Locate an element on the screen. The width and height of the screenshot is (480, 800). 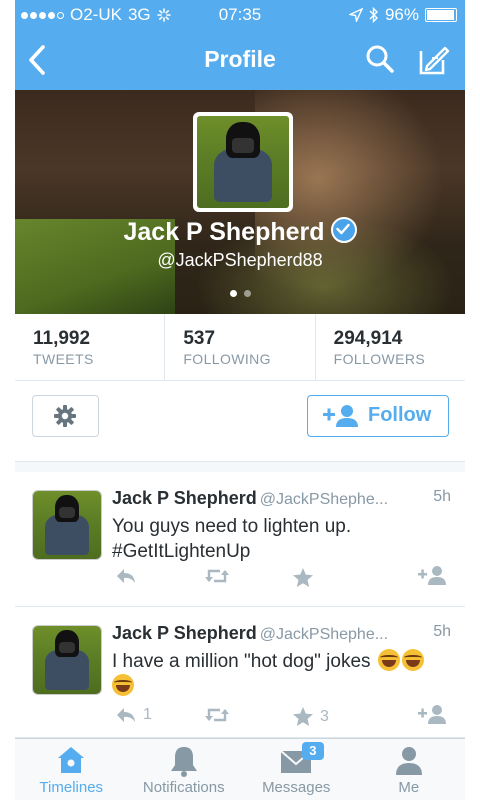
profile-name-row: Jack P Shepherd is located at coordinates (240, 232).